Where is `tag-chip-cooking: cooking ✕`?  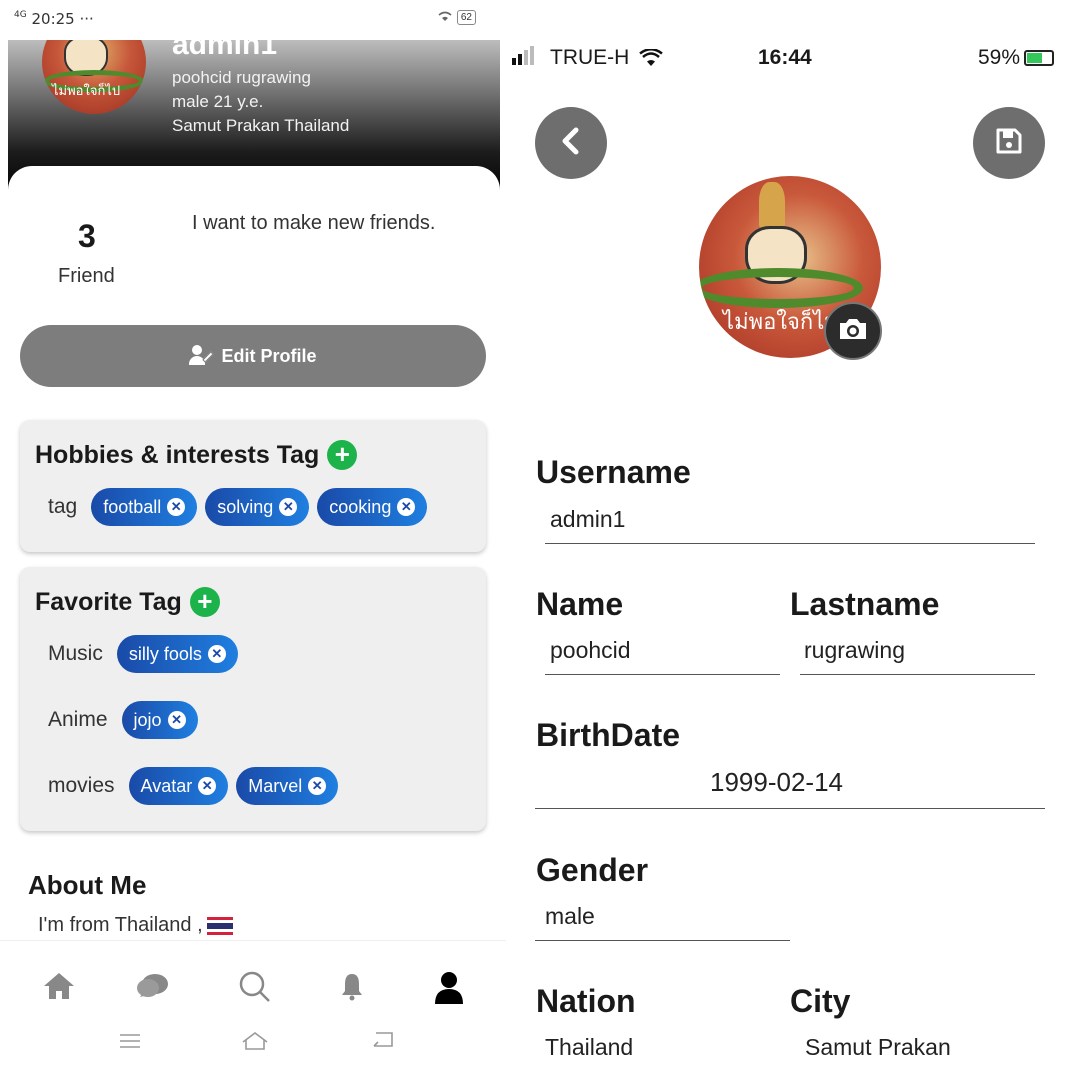
tag-chip-cooking: cooking ✕ is located at coordinates (372, 507).